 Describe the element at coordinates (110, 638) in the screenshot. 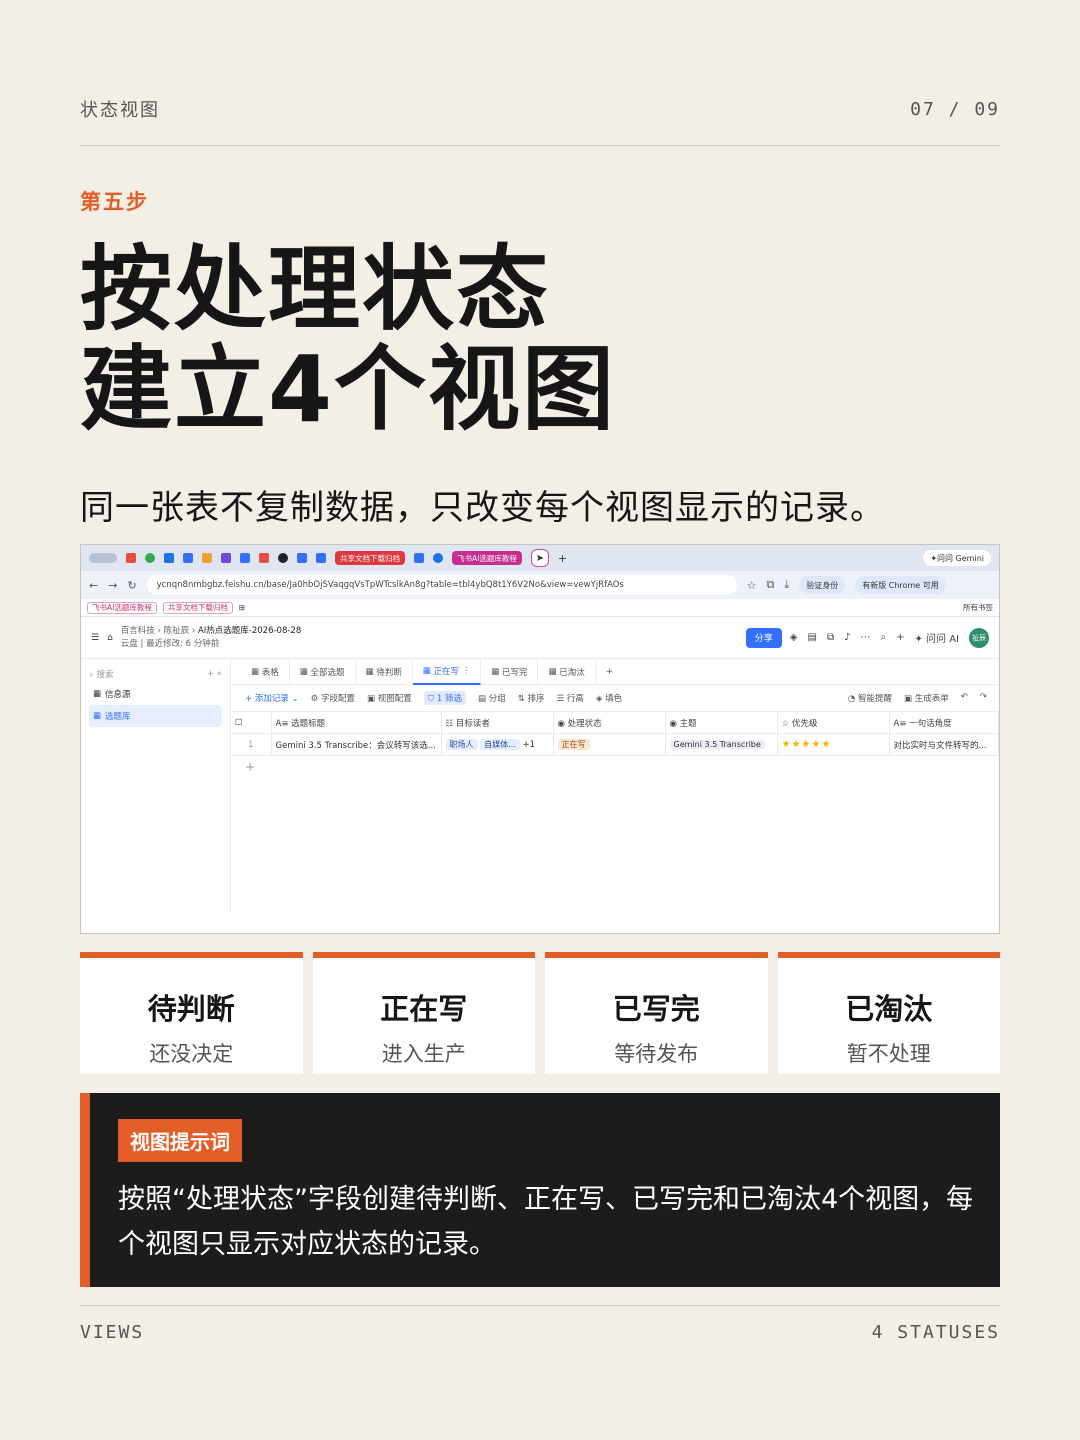

I see `home-icon: ⌂` at that location.